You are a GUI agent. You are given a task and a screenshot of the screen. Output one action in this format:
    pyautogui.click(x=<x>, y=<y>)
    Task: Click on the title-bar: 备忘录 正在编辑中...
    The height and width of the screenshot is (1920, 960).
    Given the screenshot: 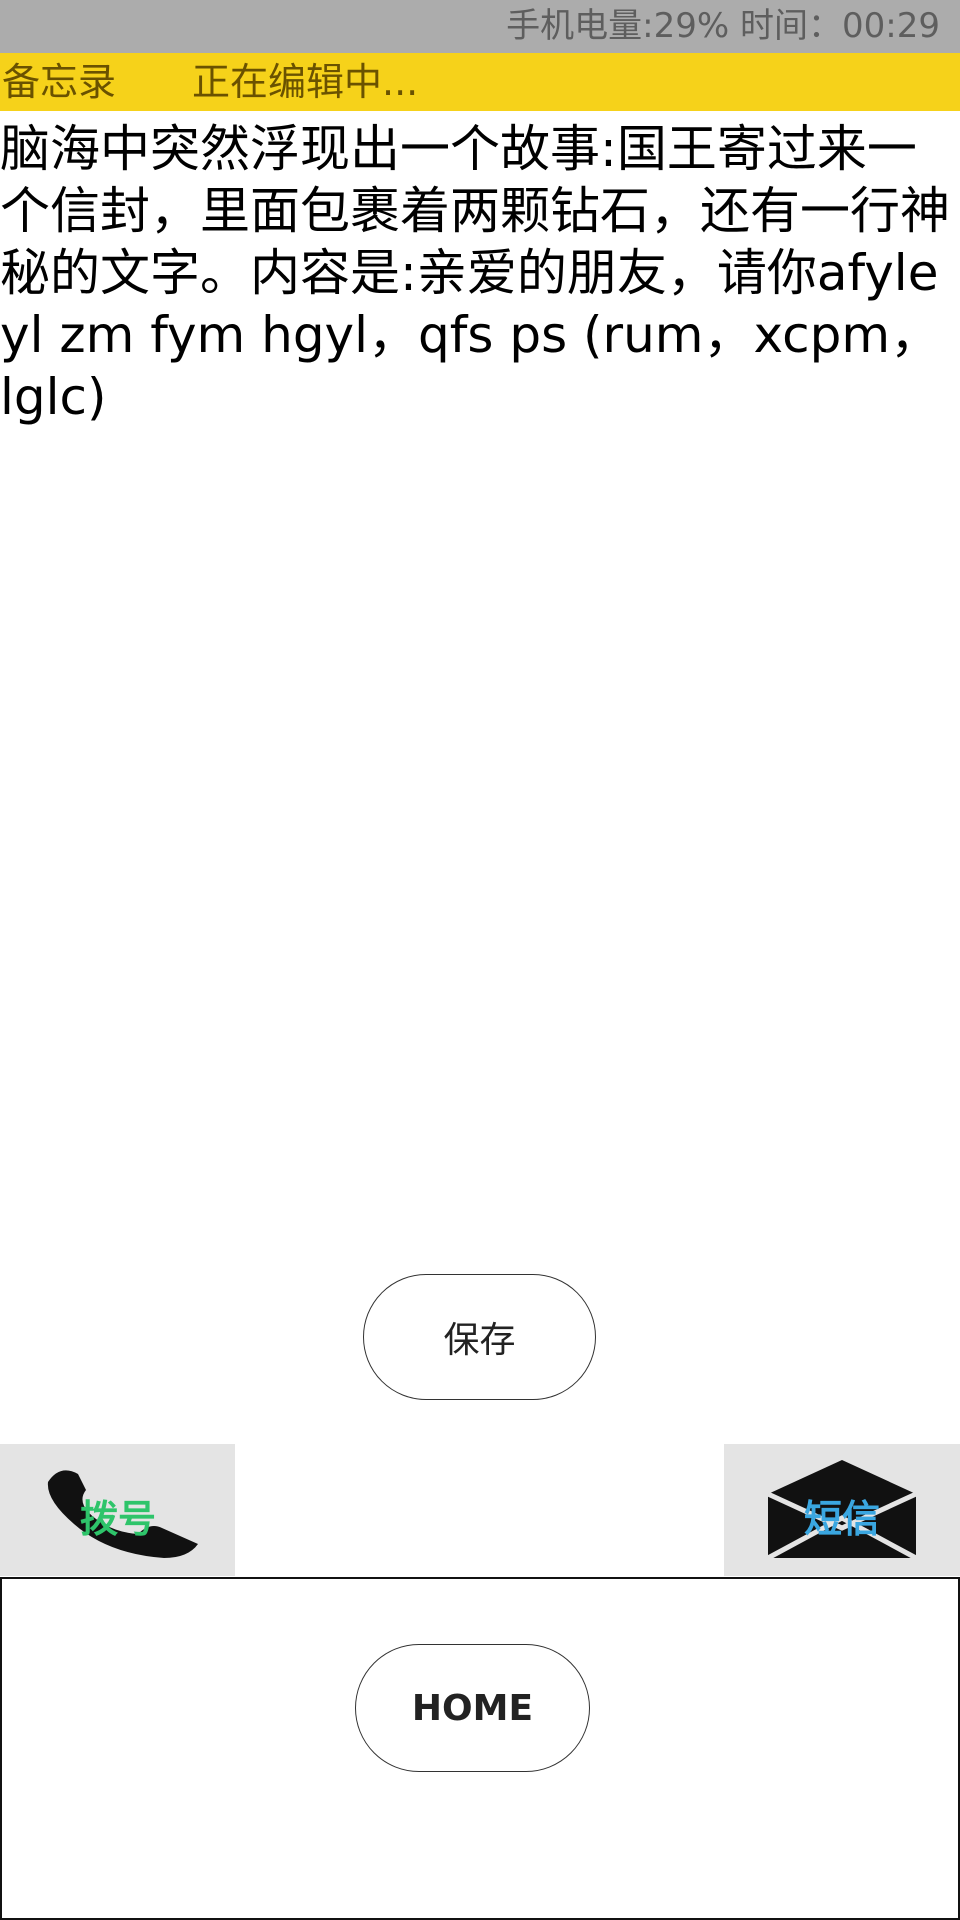 What is the action you would take?
    pyautogui.click(x=480, y=82)
    